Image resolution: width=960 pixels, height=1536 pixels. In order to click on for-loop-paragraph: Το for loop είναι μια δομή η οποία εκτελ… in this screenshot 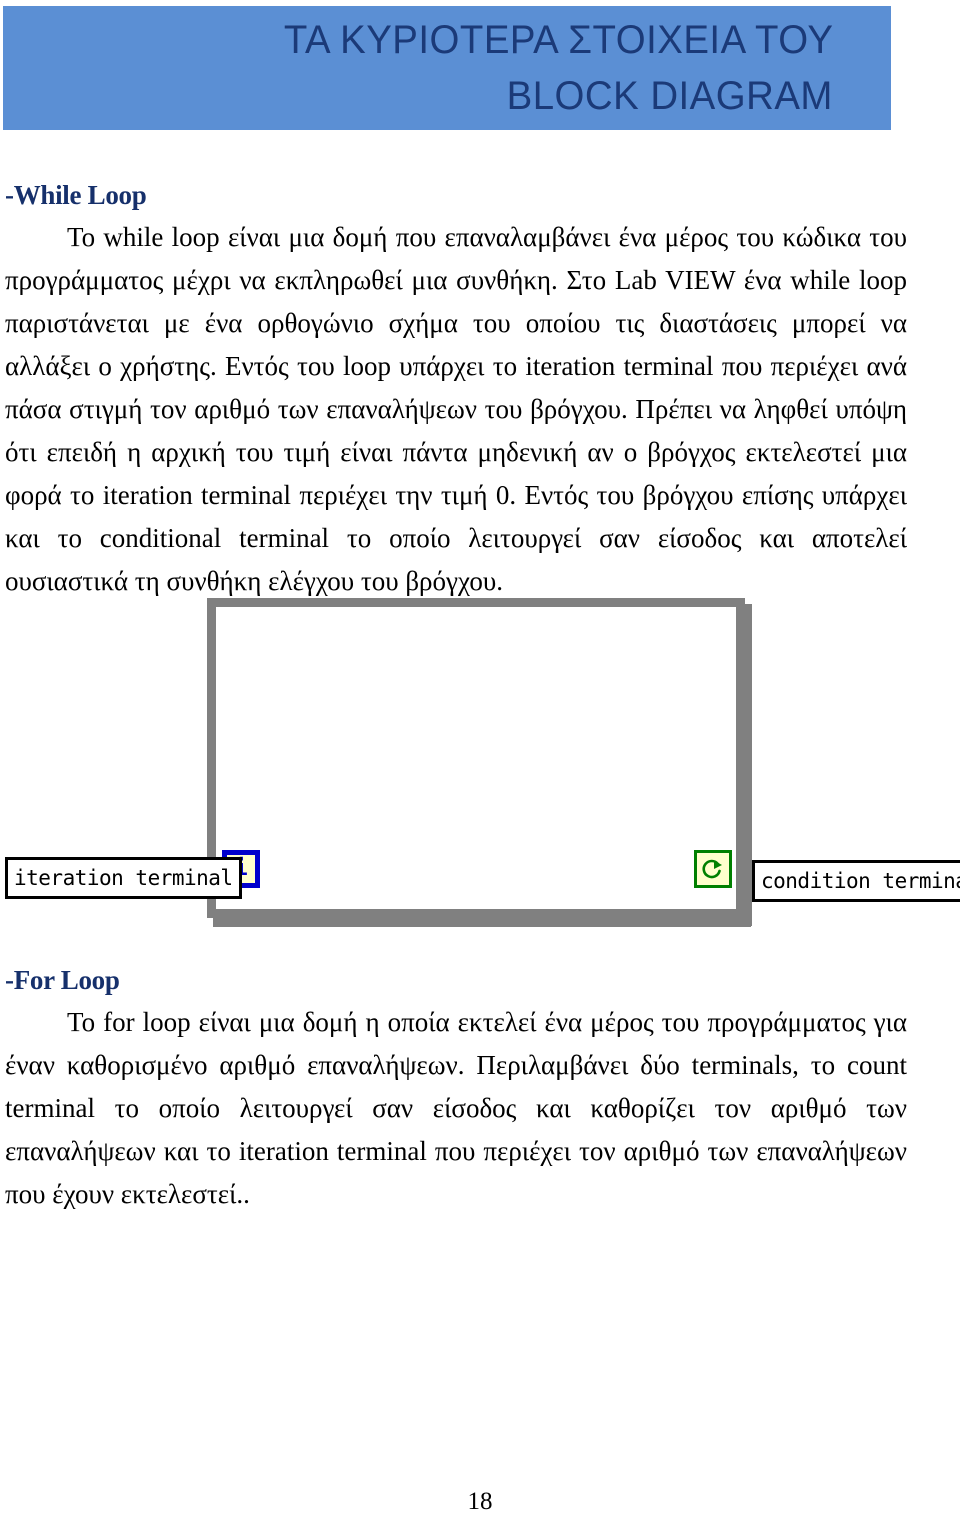, I will do `click(456, 1108)`.